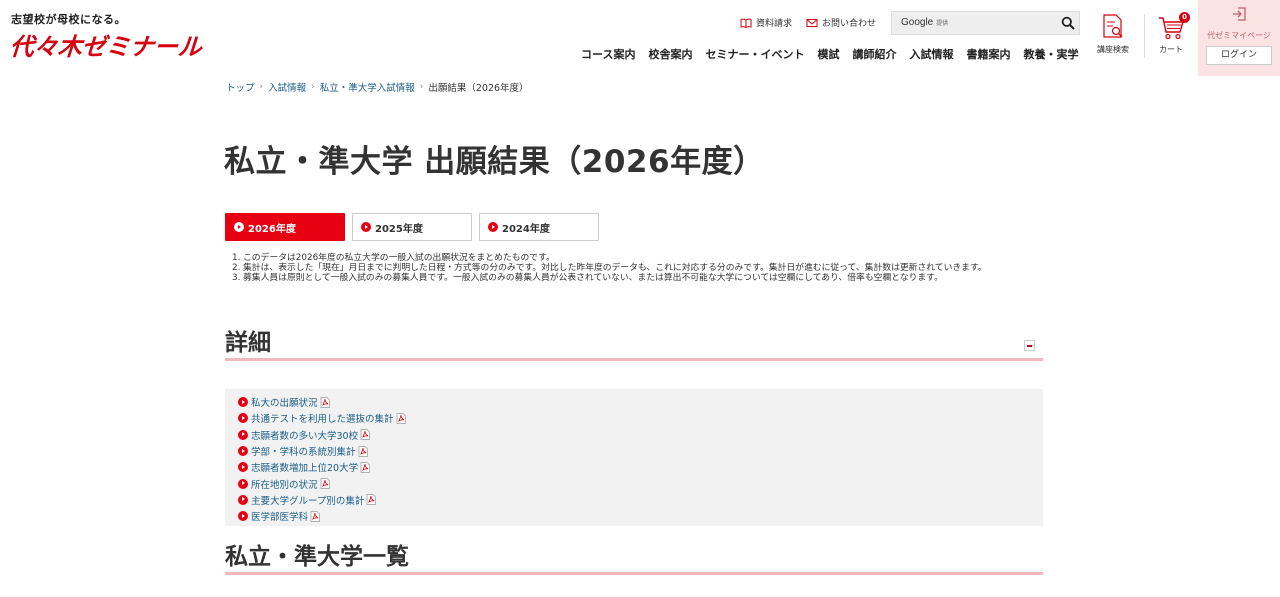  I want to click on course-search-button: 講座検索, so click(1113, 34).